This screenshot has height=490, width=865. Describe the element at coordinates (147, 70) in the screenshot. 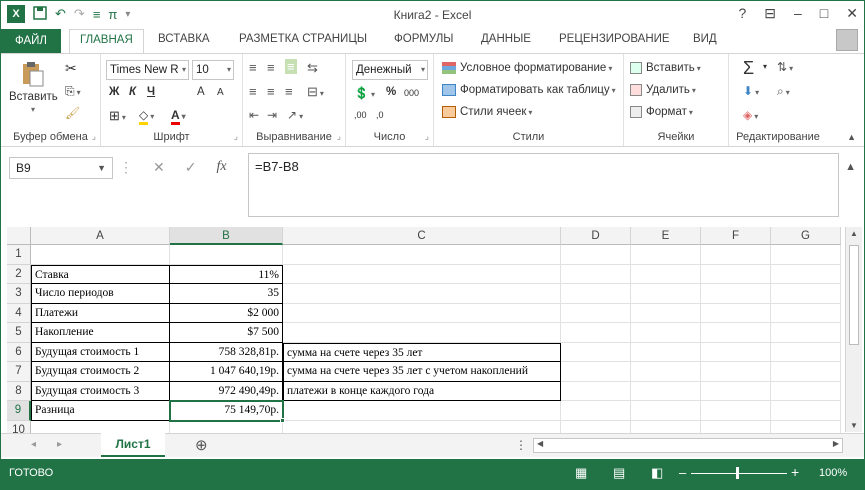

I see `font-name-combo: Times New R ▾` at that location.